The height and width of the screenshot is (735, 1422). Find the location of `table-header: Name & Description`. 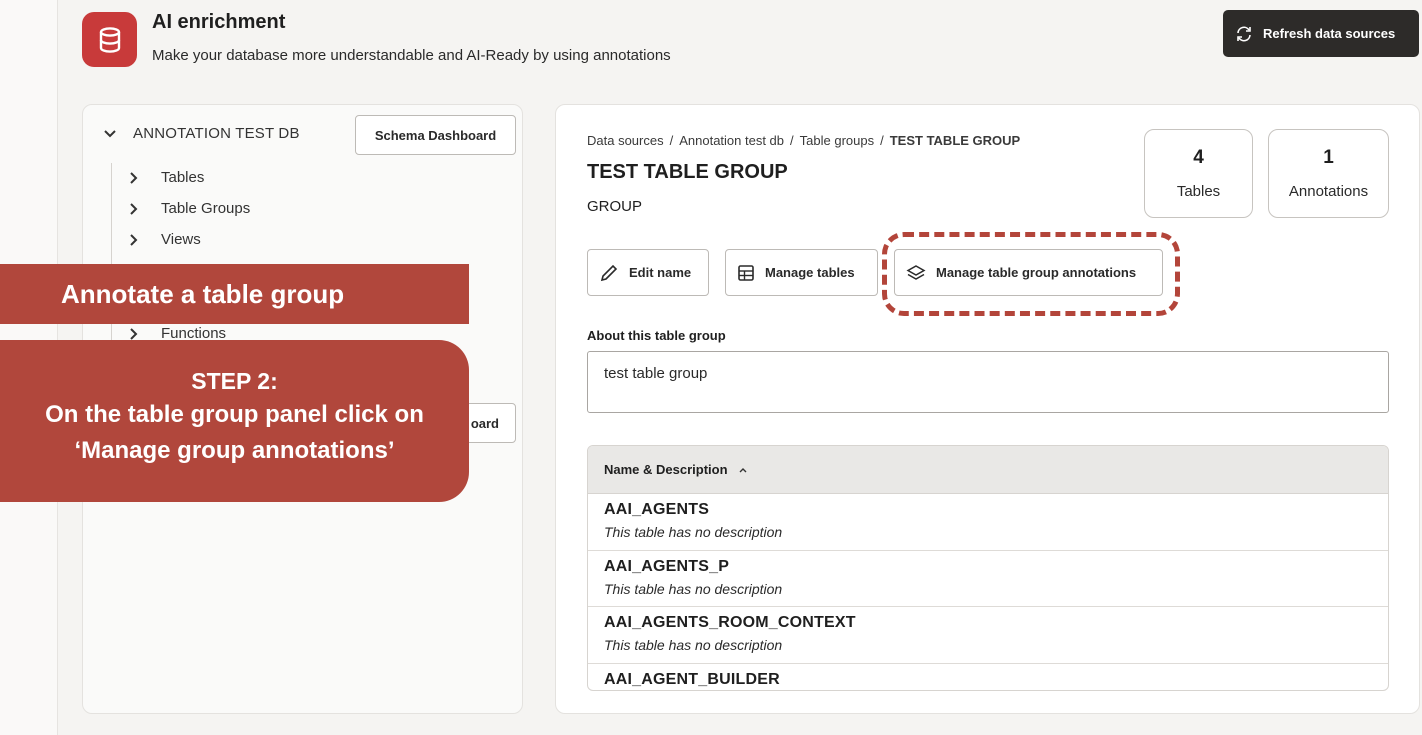

table-header: Name & Description is located at coordinates (988, 470).